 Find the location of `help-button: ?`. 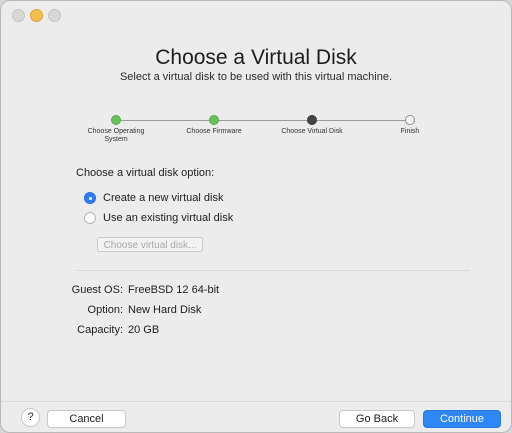

help-button: ? is located at coordinates (30, 417).